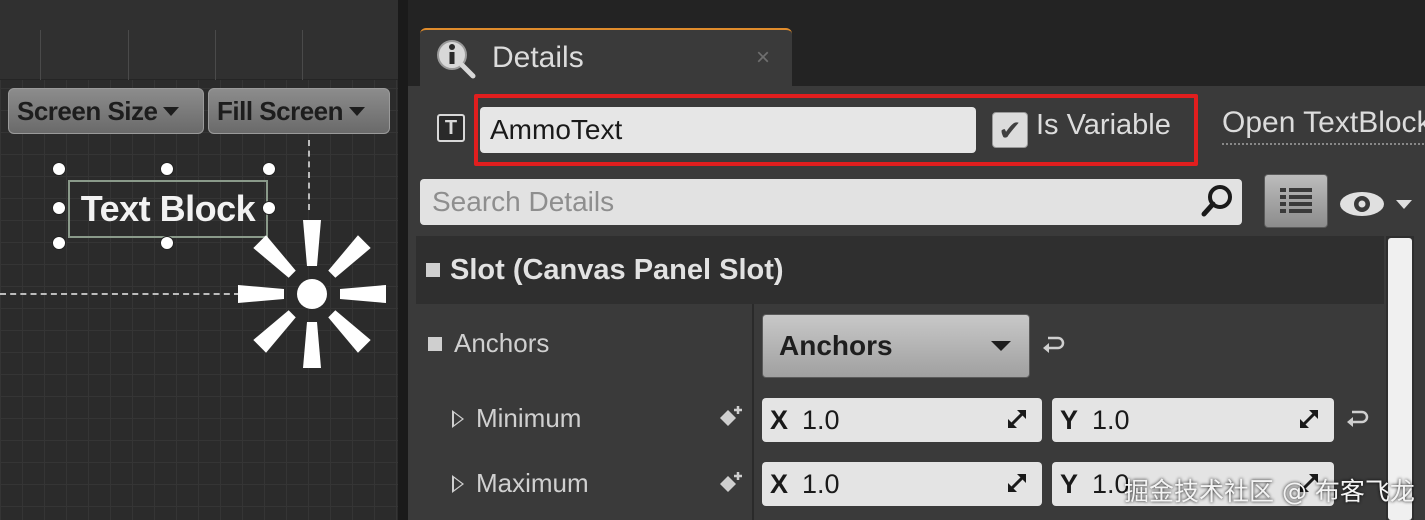  Describe the element at coordinates (1323, 125) in the screenshot. I see `open-textblock-link: Open TextBlock` at that location.